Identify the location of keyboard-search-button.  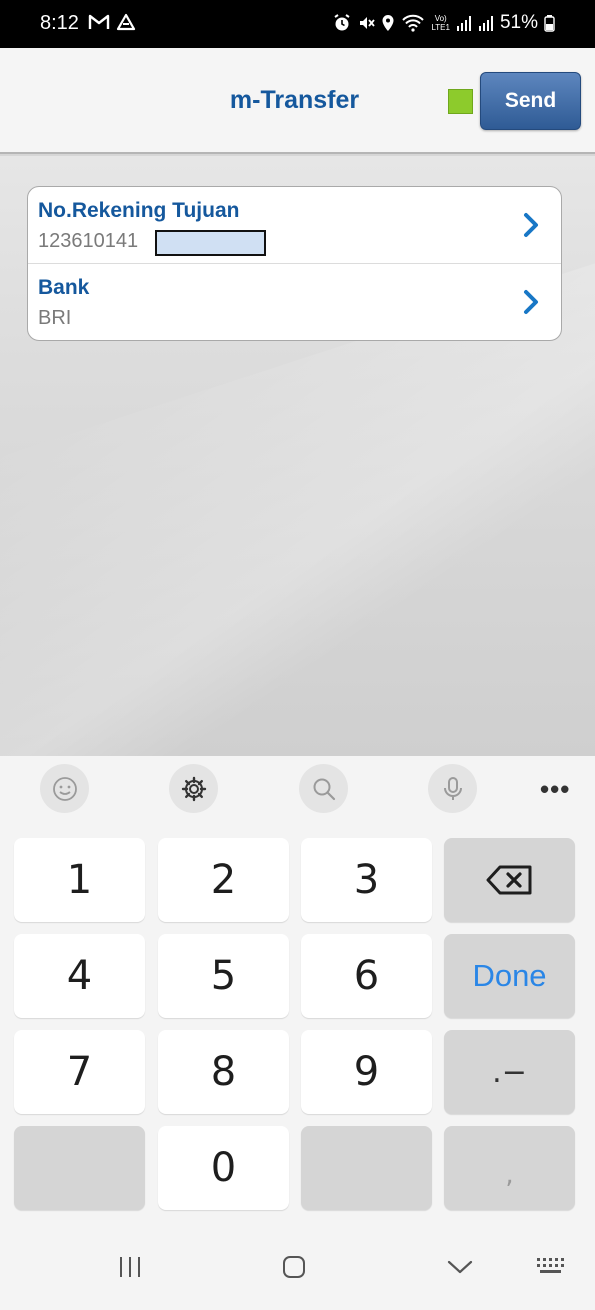
(323, 788).